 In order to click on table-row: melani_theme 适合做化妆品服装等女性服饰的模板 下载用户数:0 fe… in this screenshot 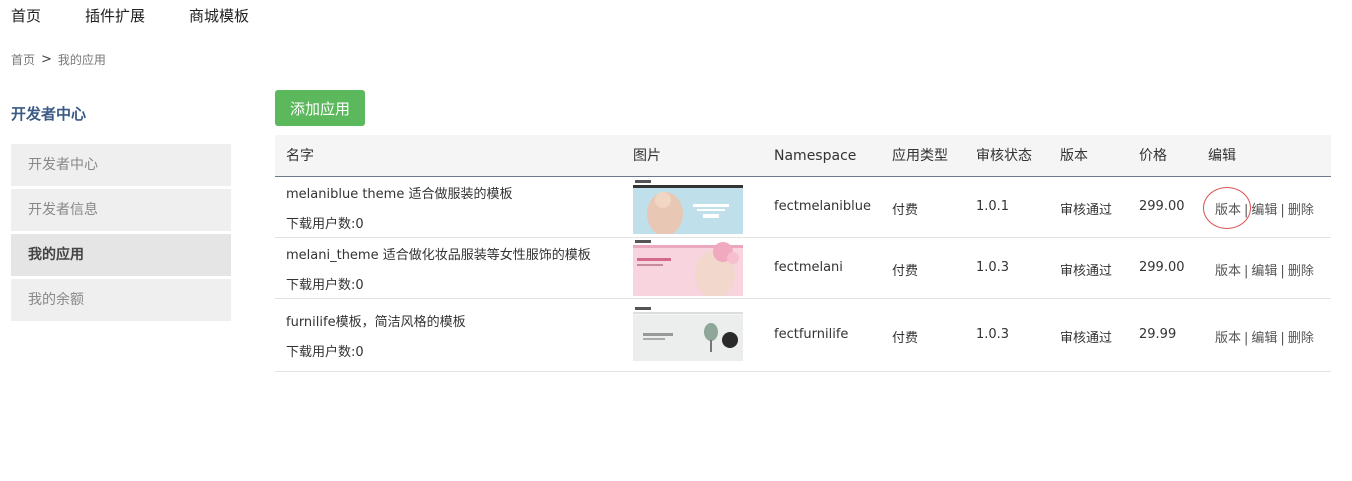, I will do `click(803, 268)`.